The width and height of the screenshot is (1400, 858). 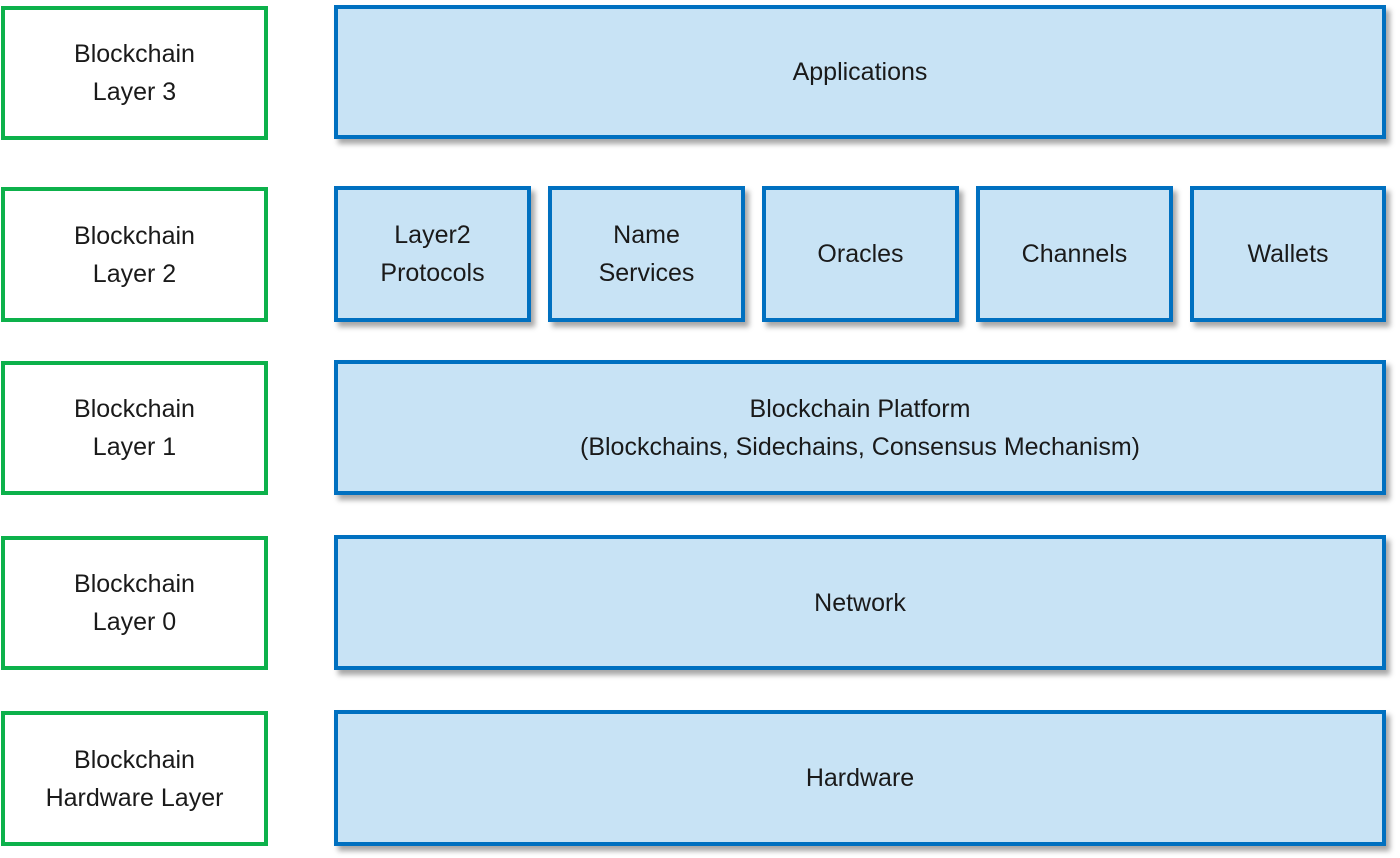 I want to click on oracles-text: Oracles, so click(x=860, y=254).